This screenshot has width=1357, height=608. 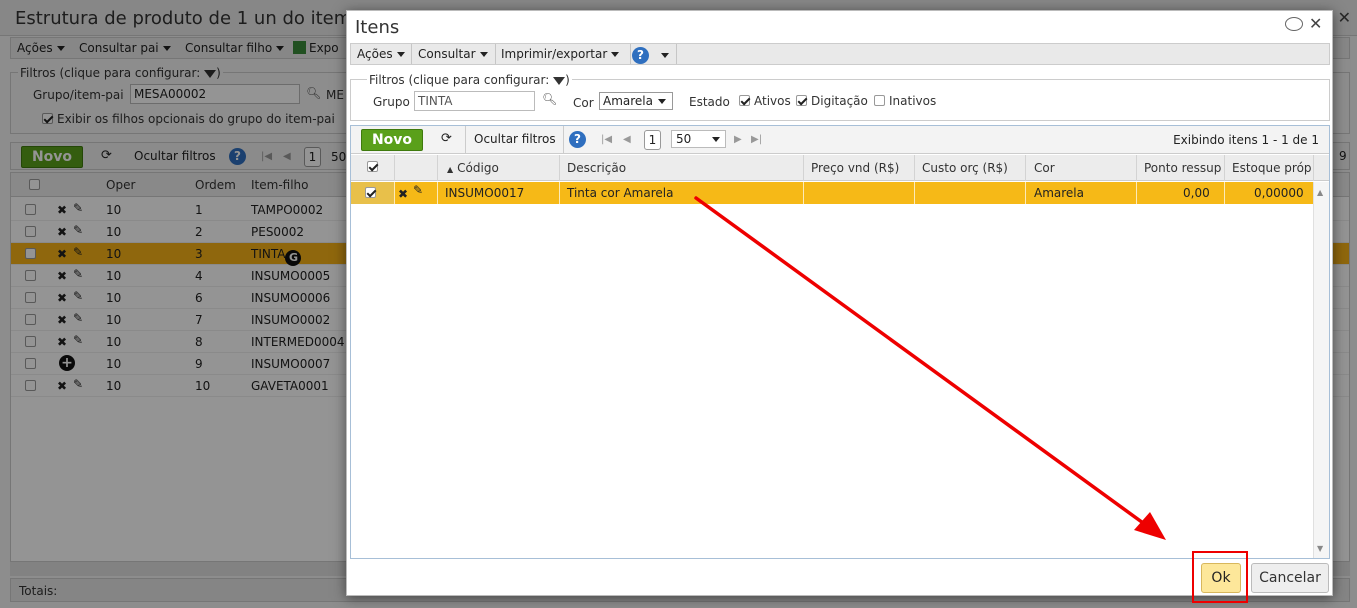 I want to click on vertical-scrollbar: ▲ ▼, so click(x=1321, y=370).